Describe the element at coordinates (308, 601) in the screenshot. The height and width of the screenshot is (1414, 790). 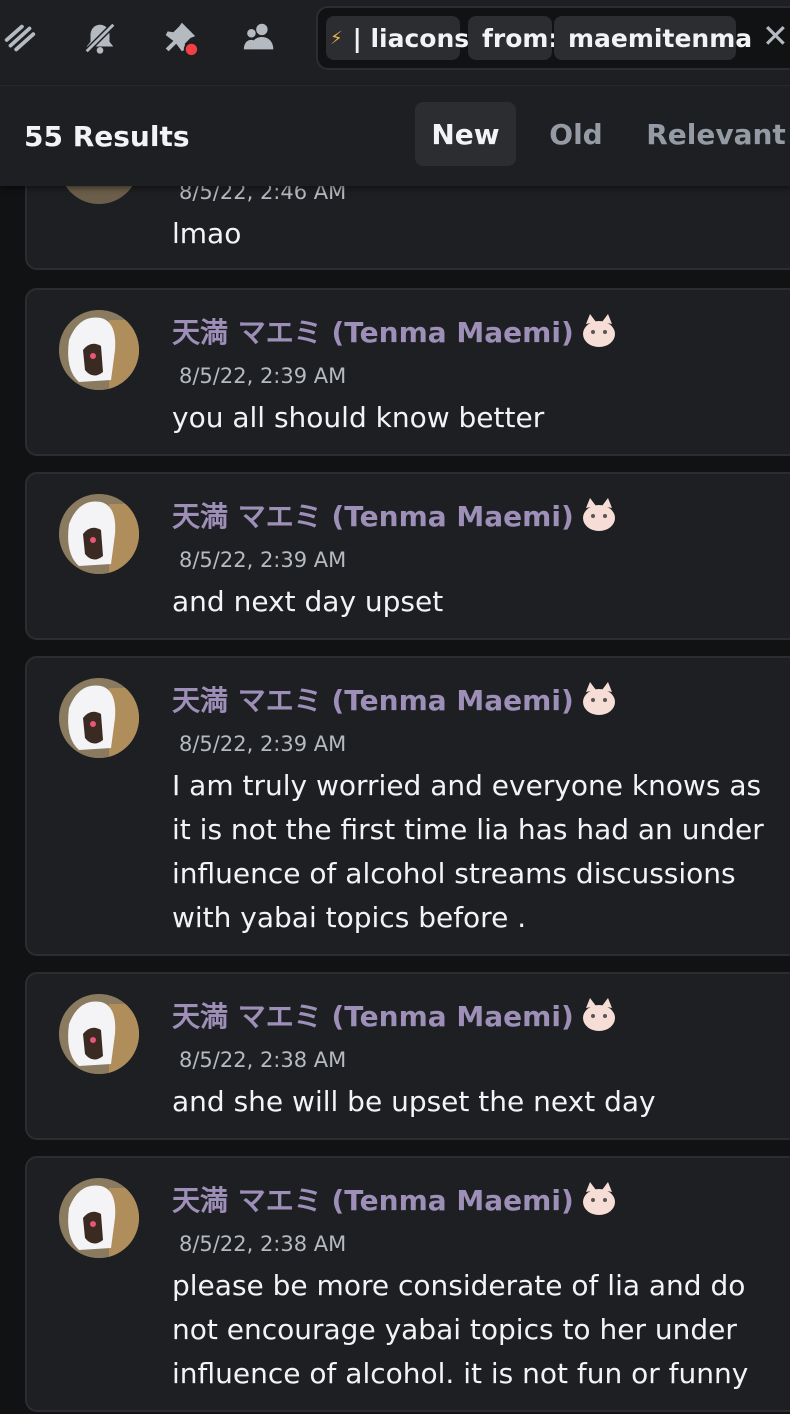
I see `message-line: and next day upset` at that location.